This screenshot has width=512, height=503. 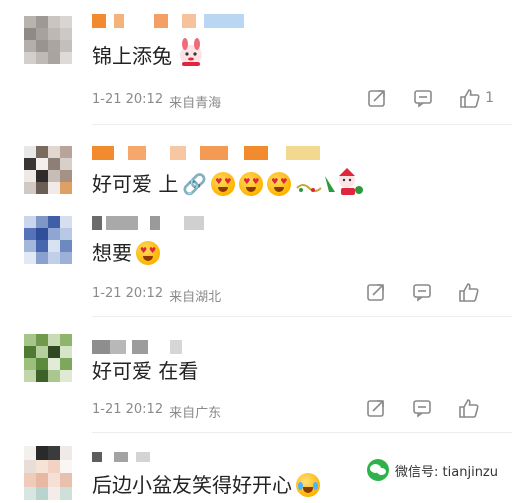 What do you see at coordinates (195, 103) in the screenshot?
I see `comment-location: 来自青海` at bounding box center [195, 103].